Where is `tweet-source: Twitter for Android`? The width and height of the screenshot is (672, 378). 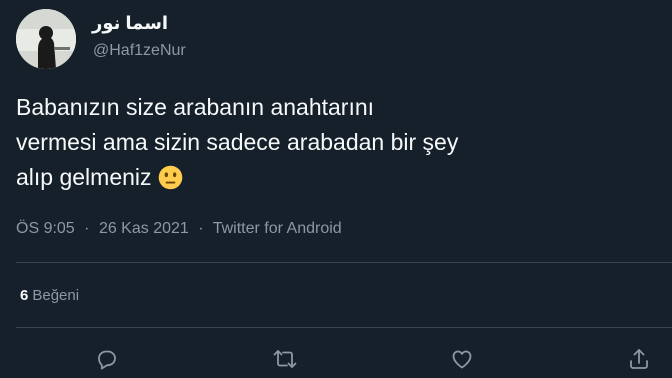
tweet-source: Twitter for Android is located at coordinates (277, 228).